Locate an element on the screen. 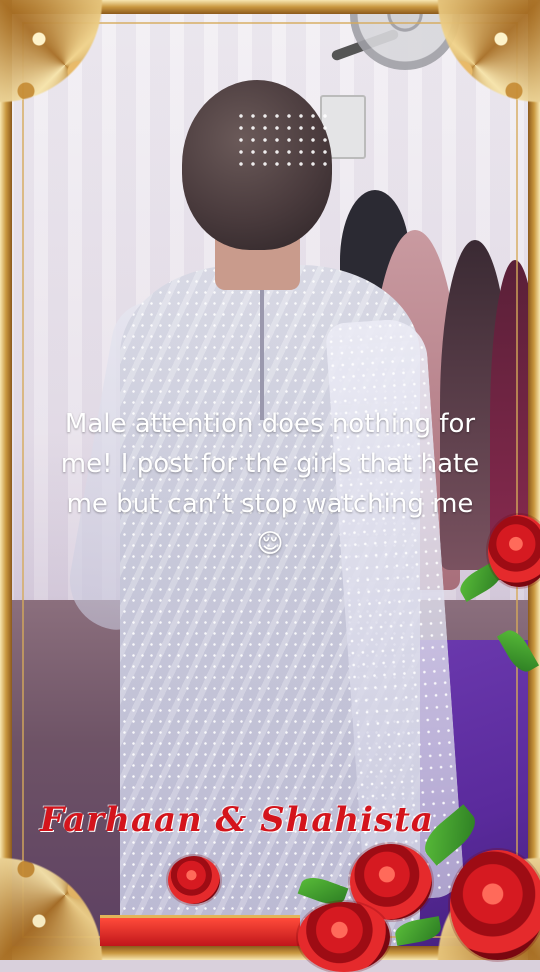 This screenshot has width=540, height=972. couple-names-overlay: Farhaan & Shahista is located at coordinates (237, 820).